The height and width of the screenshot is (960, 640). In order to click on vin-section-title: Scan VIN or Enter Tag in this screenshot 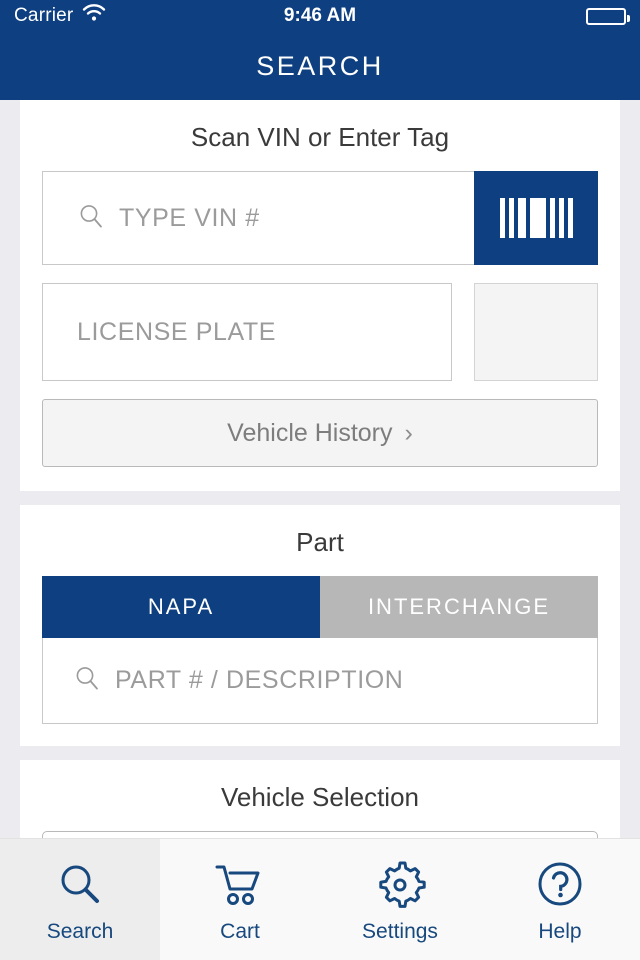, I will do `click(320, 137)`.